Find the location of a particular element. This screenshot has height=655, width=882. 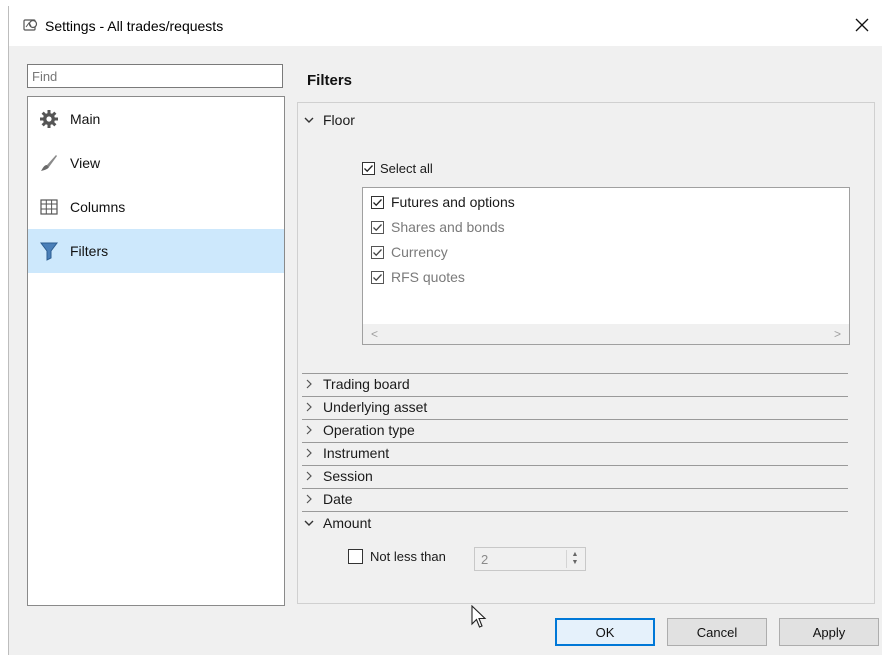

spin-arrows: ▲ ▼ is located at coordinates (574, 559).